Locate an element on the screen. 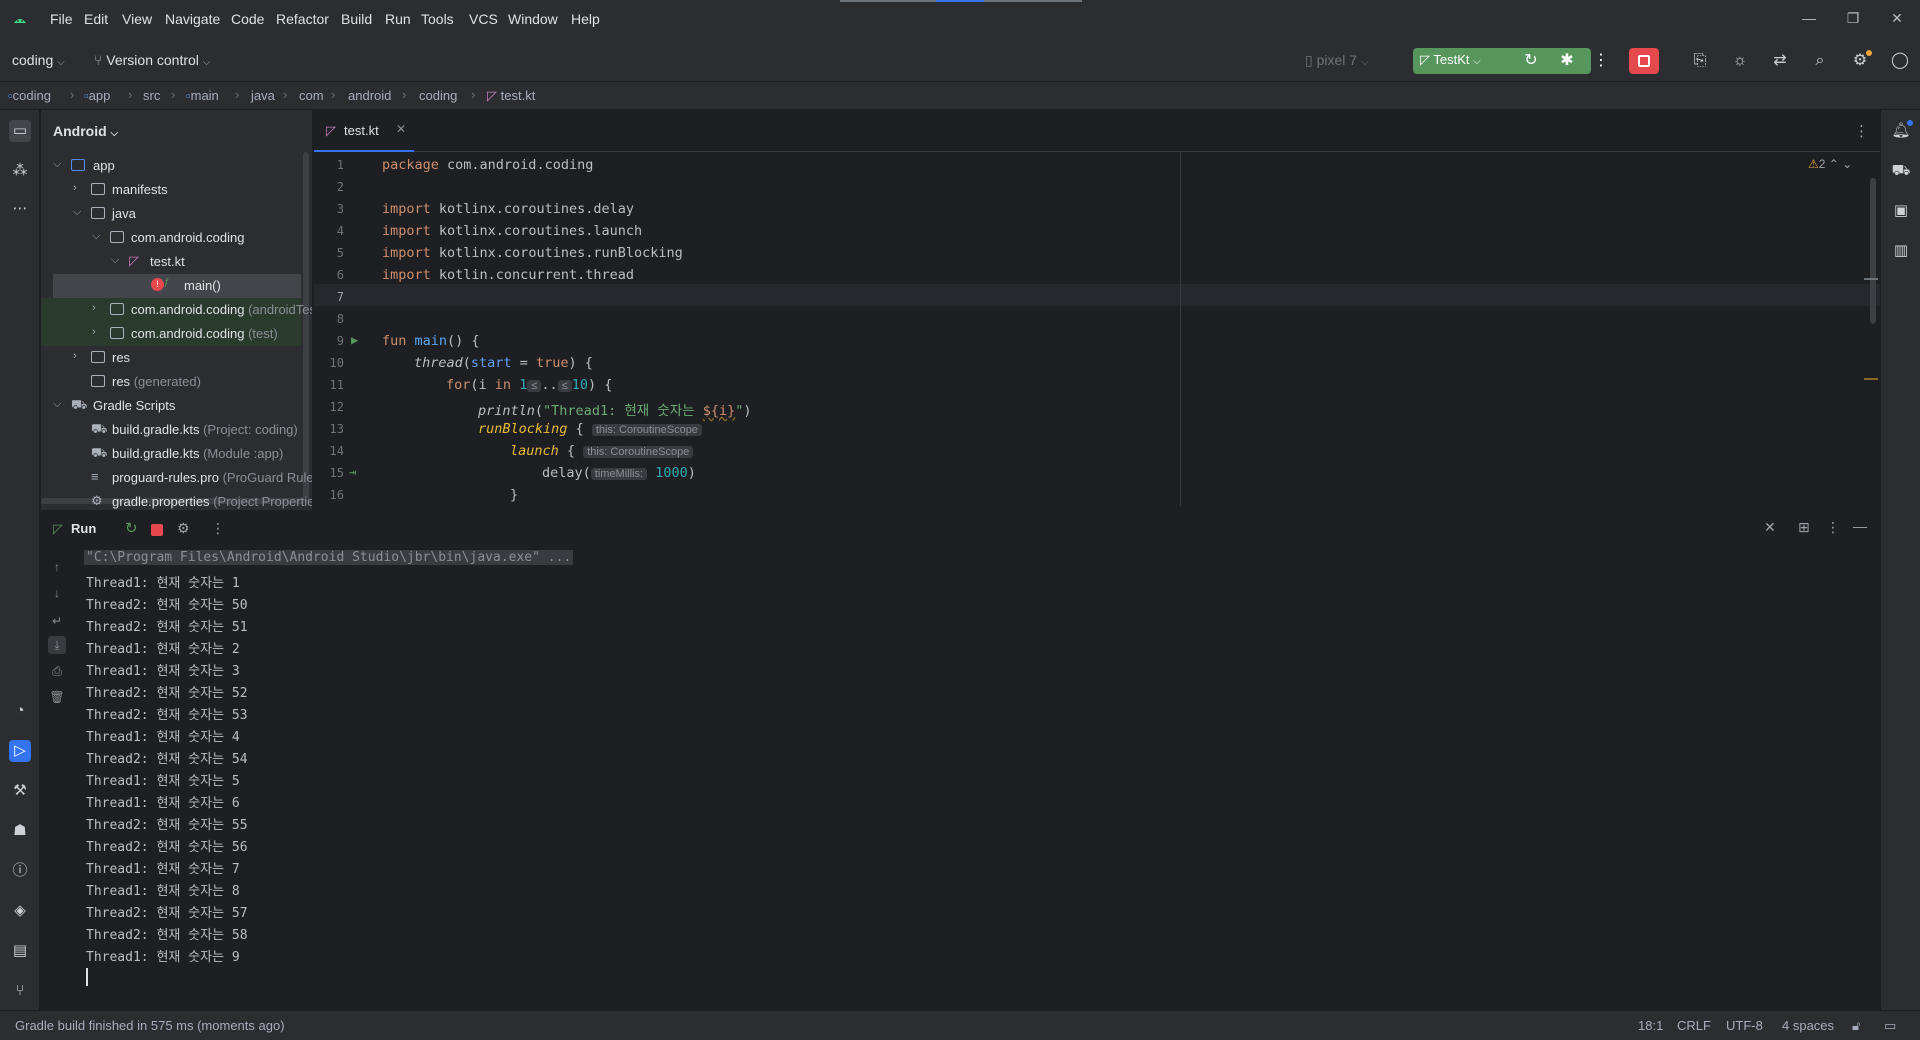 The width and height of the screenshot is (1920, 1040). search-icon: ⌕ is located at coordinates (1820, 61).